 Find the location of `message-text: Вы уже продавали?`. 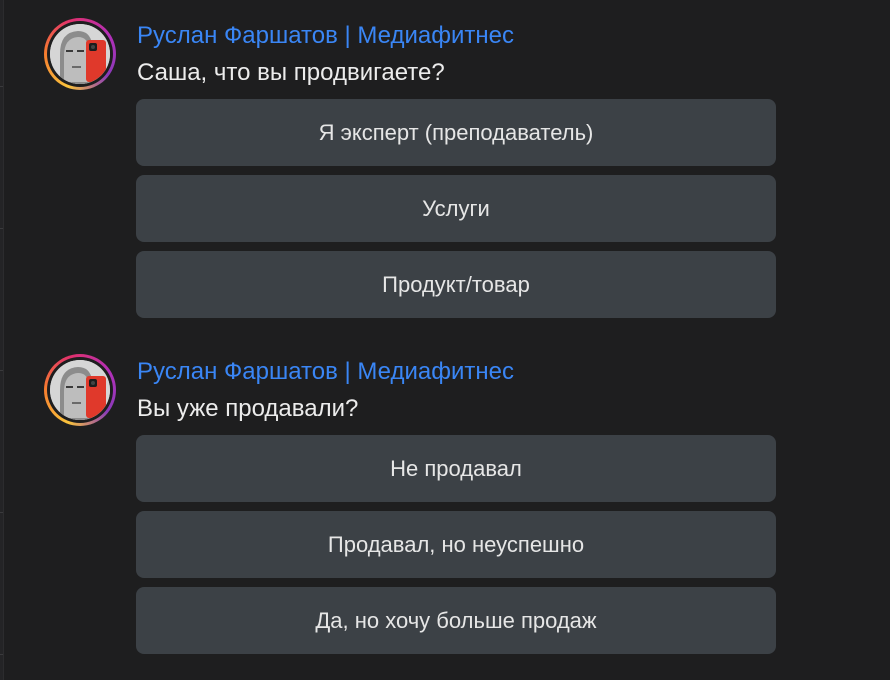

message-text: Вы уже продавали? is located at coordinates (248, 408).